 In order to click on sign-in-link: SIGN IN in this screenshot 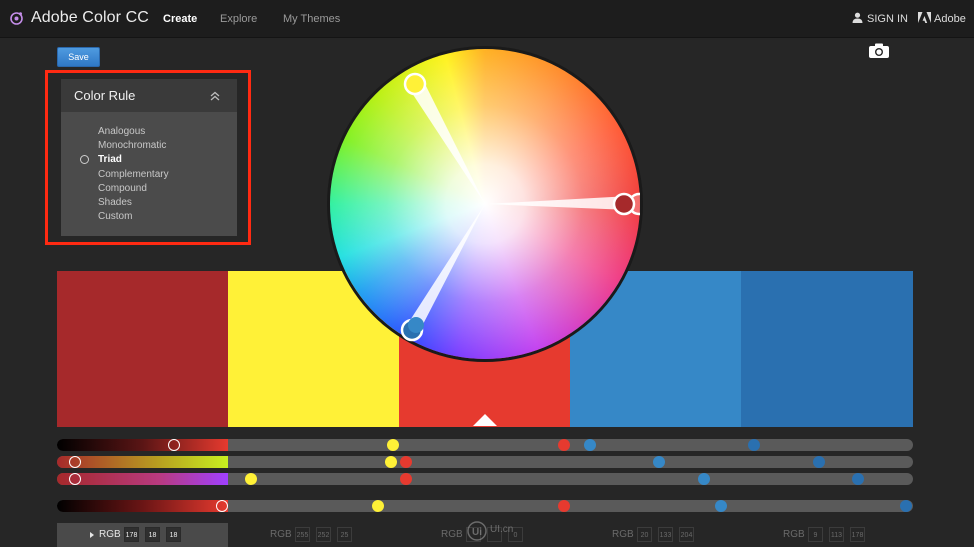, I will do `click(880, 18)`.